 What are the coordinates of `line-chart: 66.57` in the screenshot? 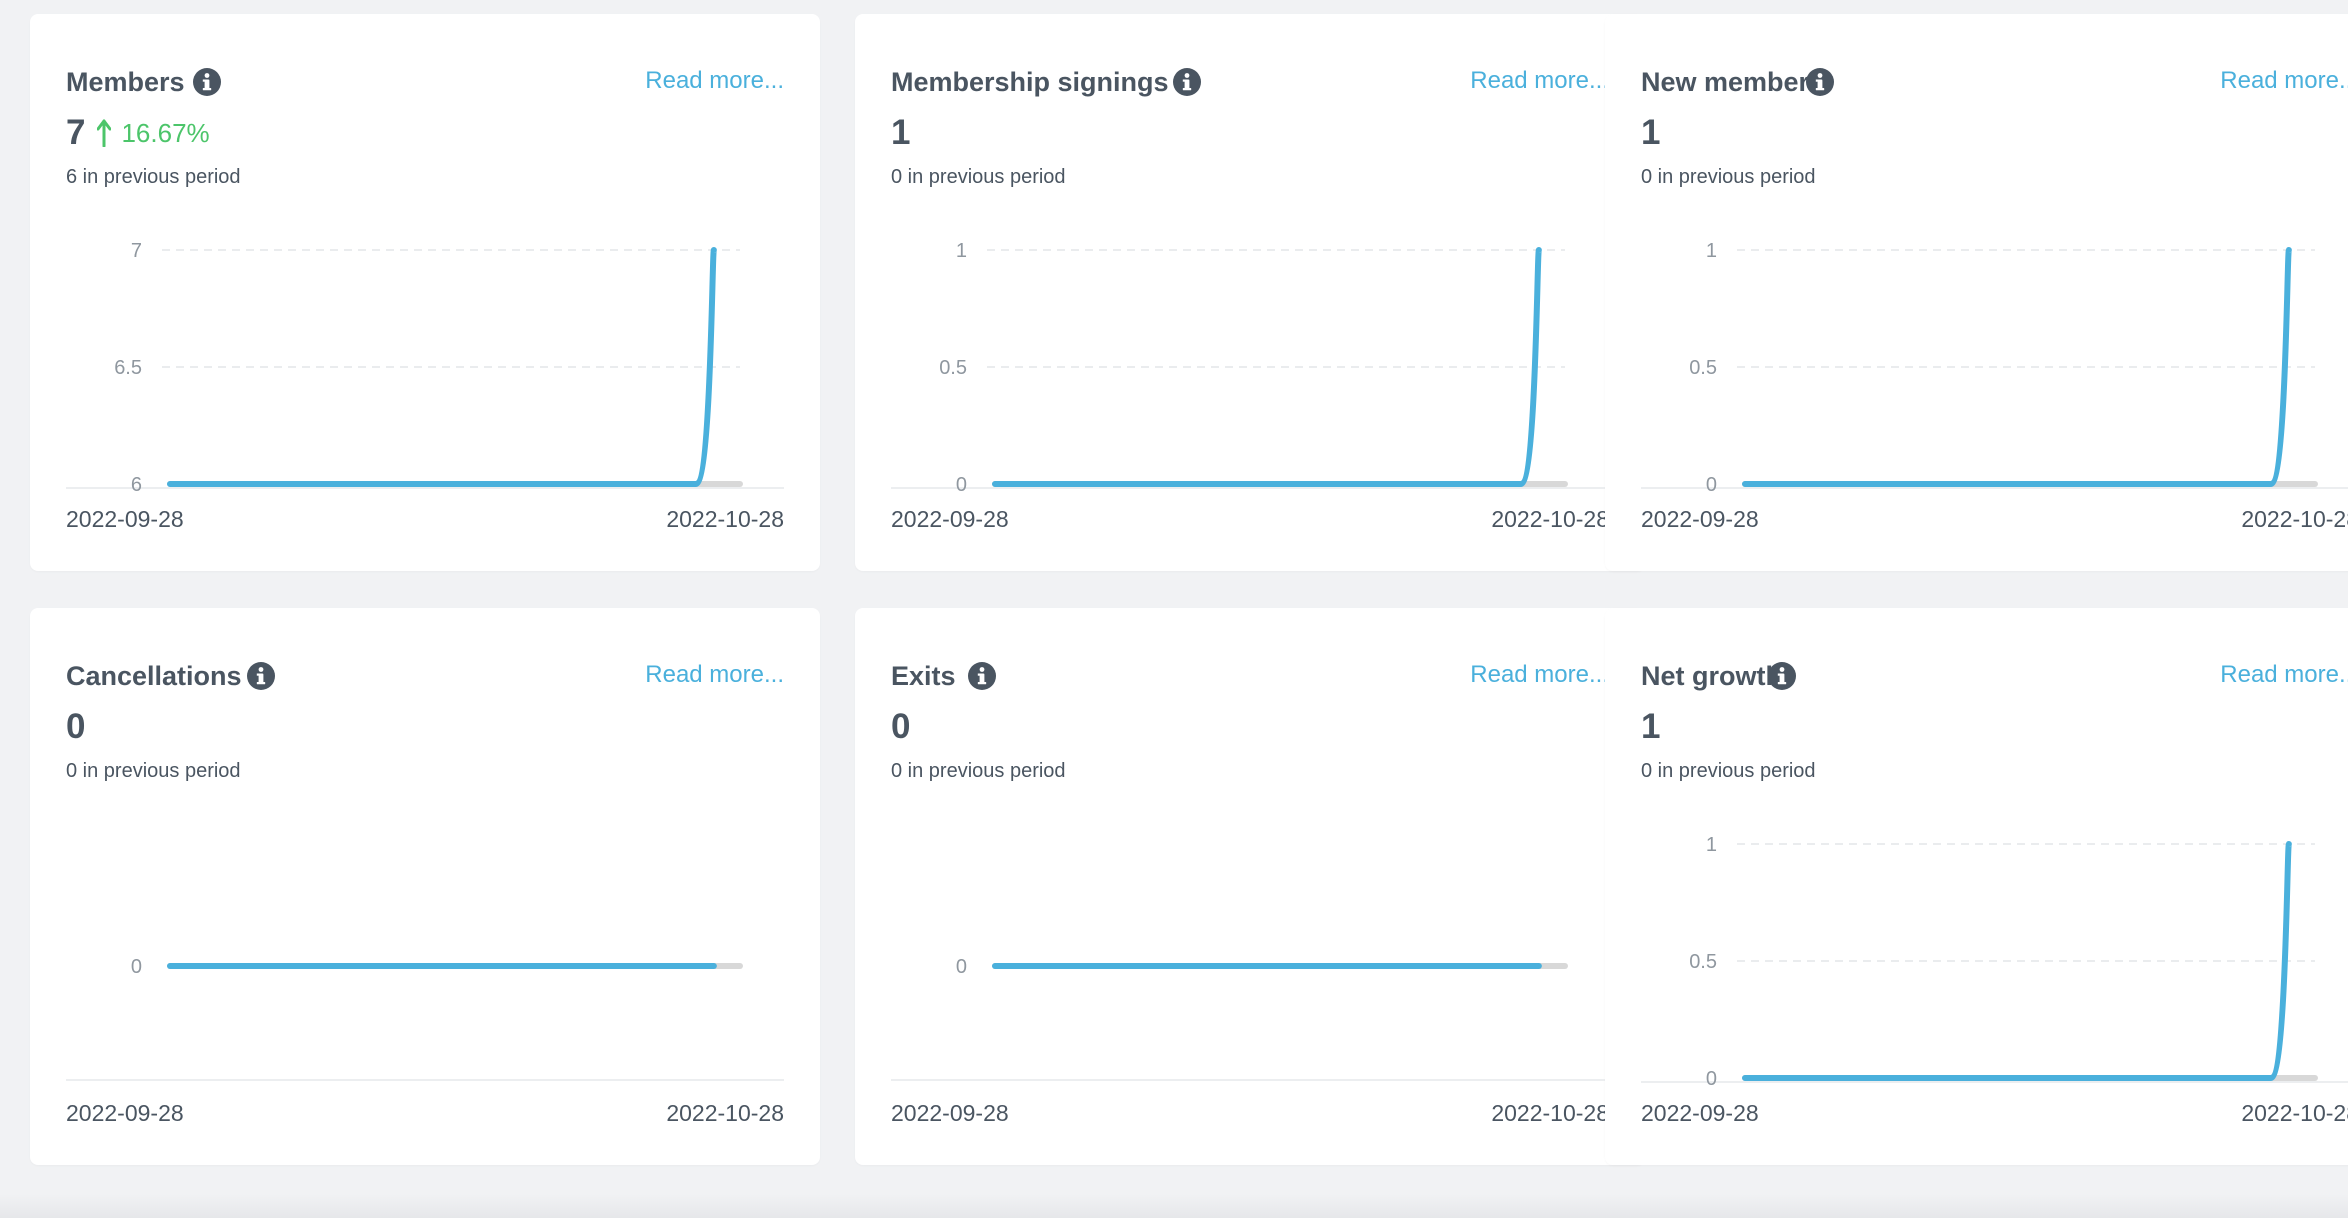 It's located at (425, 368).